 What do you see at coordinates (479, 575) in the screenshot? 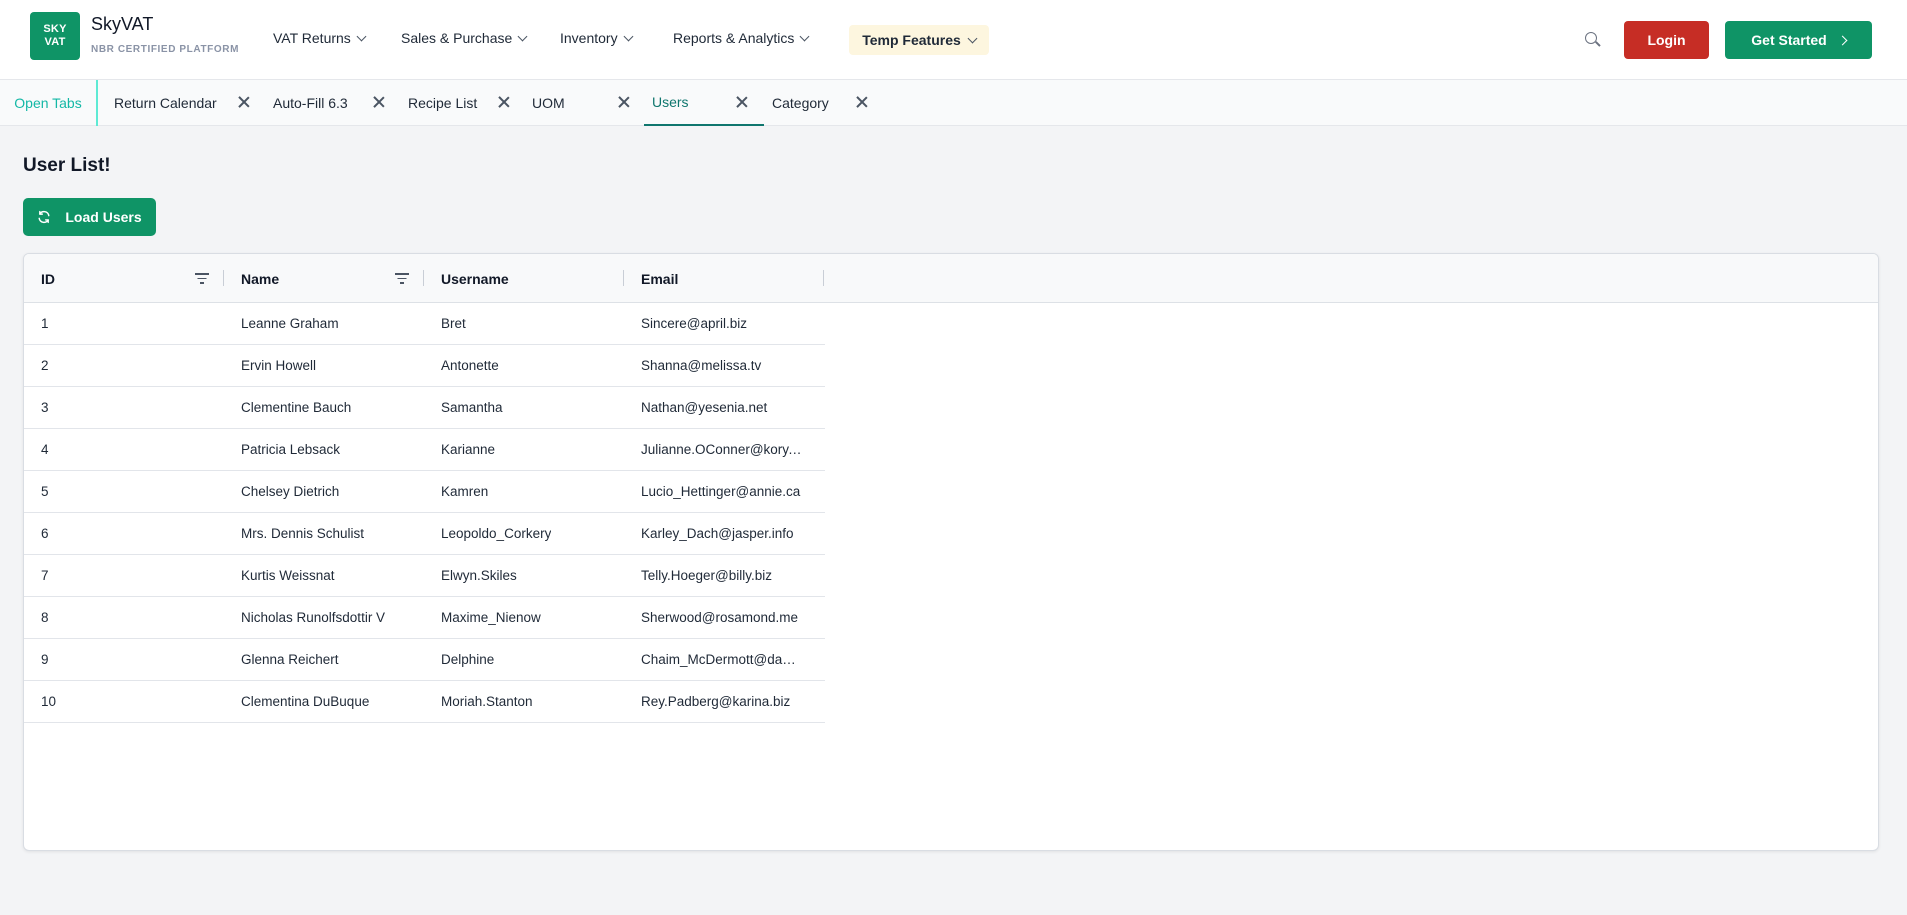
I see `cell-username: Elwyn.Skiles` at bounding box center [479, 575].